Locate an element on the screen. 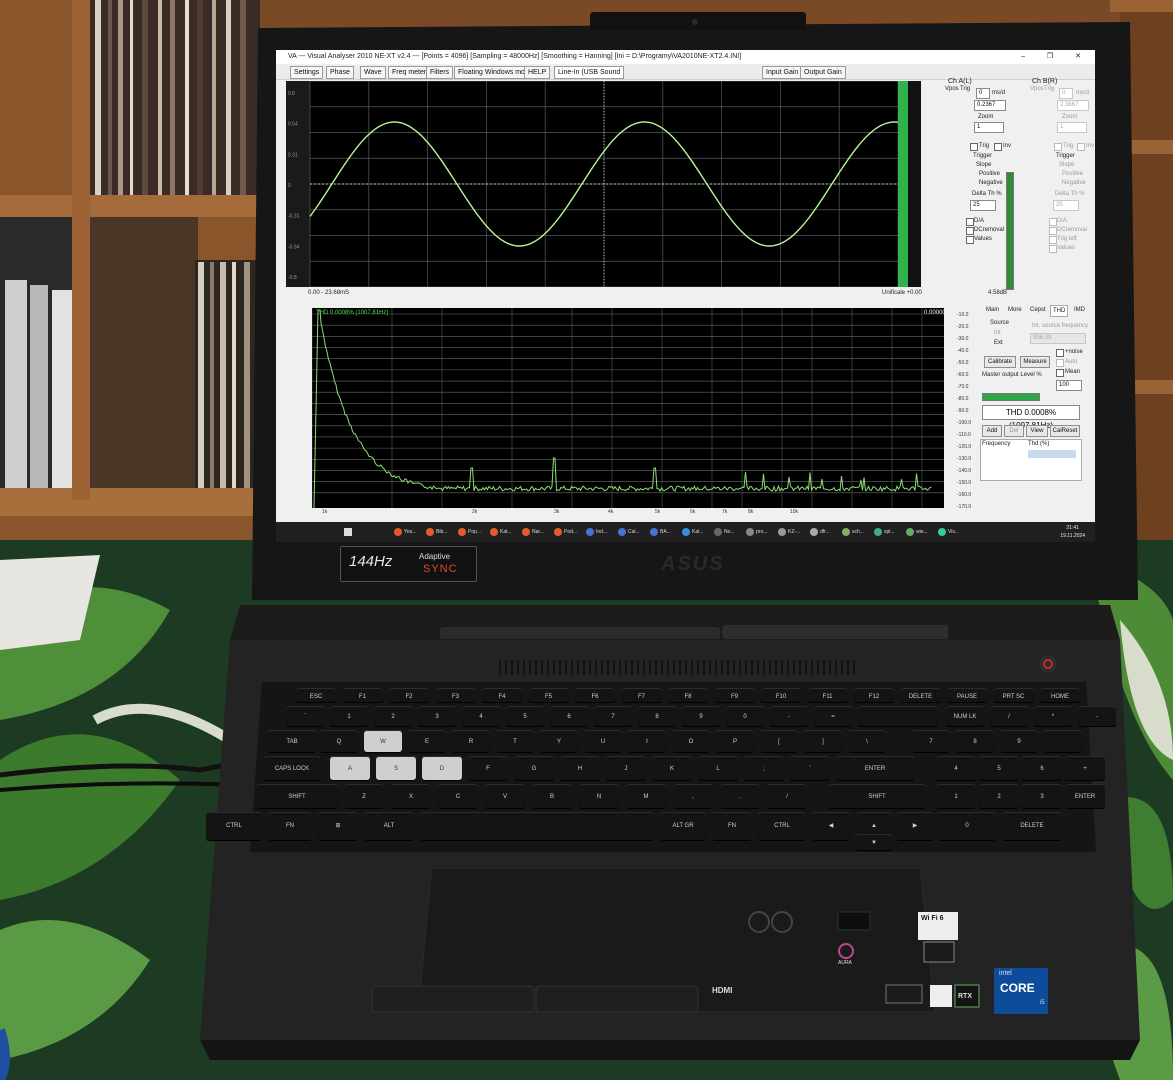 The width and height of the screenshot is (1173, 1080). key: HOME is located at coordinates (1060, 695).